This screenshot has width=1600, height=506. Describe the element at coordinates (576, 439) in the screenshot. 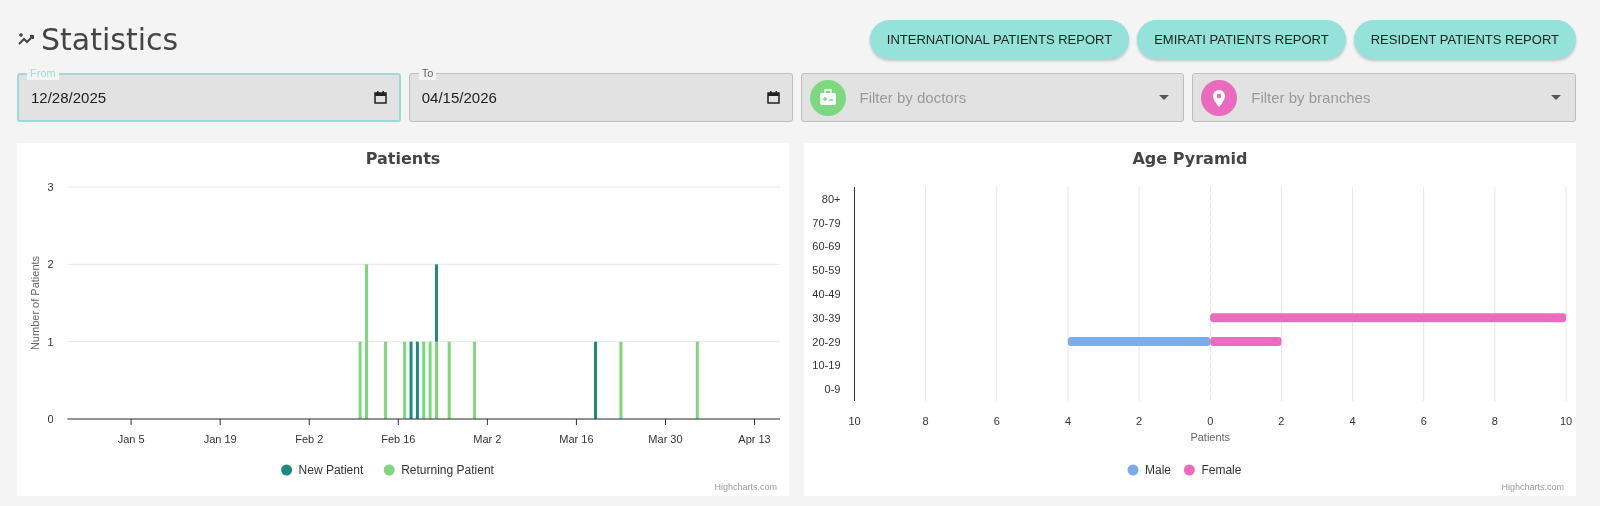

I see `x-tick-label: Mar 16` at that location.